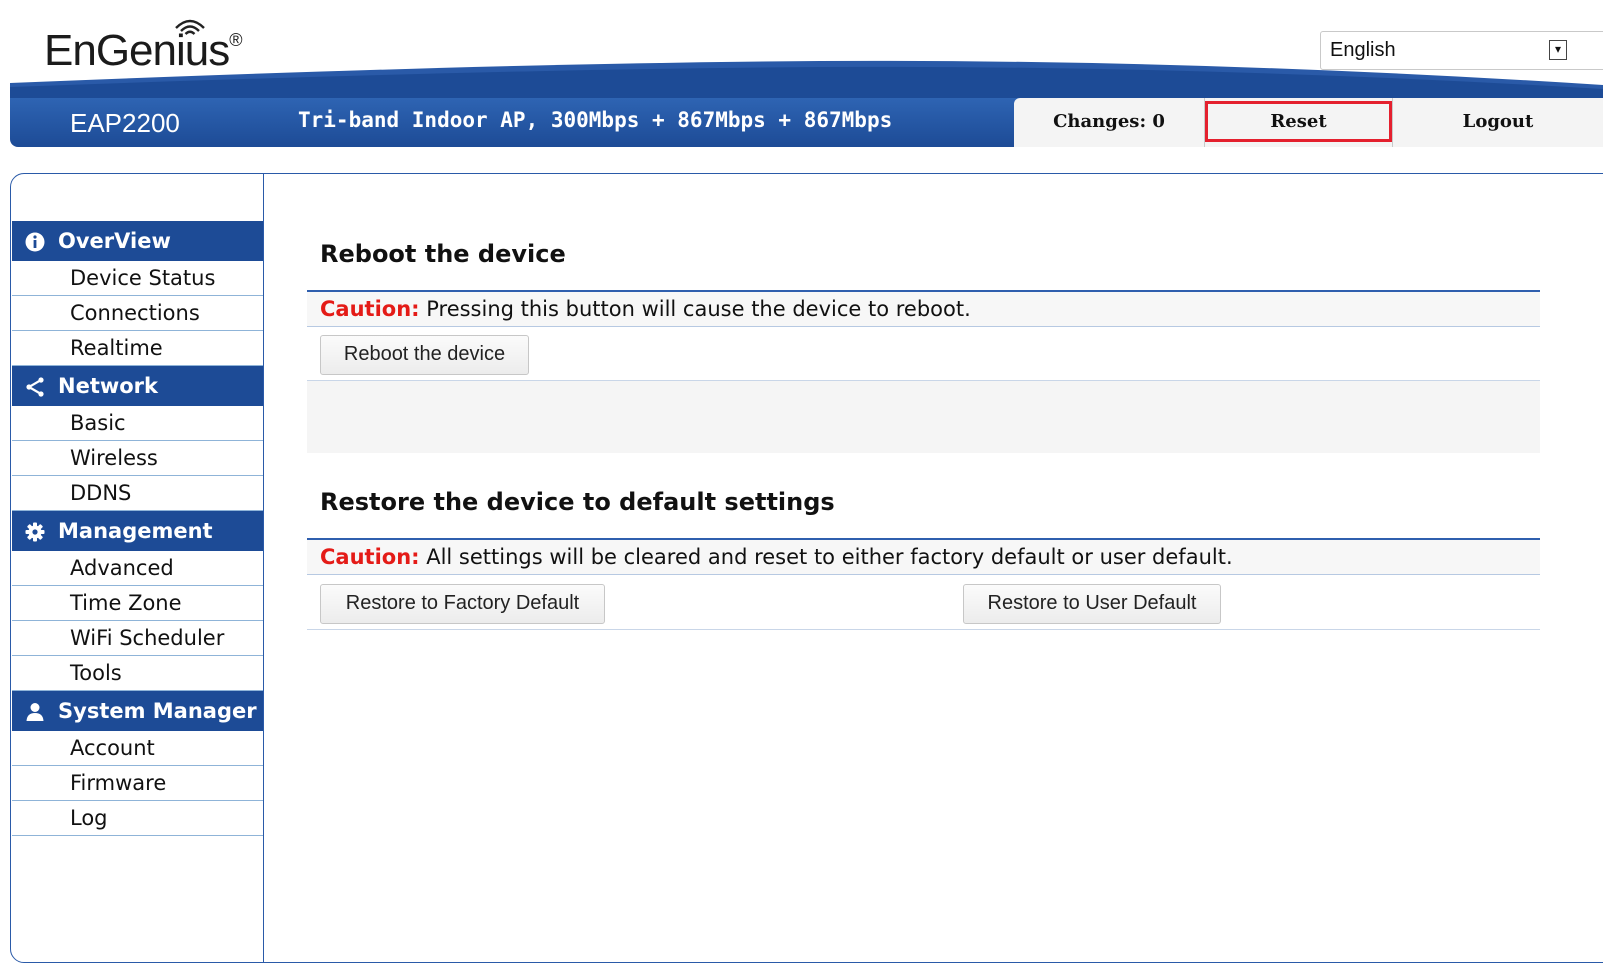 The height and width of the screenshot is (963, 1603). What do you see at coordinates (137, 748) in the screenshot?
I see `sidebar-item-account: Account` at bounding box center [137, 748].